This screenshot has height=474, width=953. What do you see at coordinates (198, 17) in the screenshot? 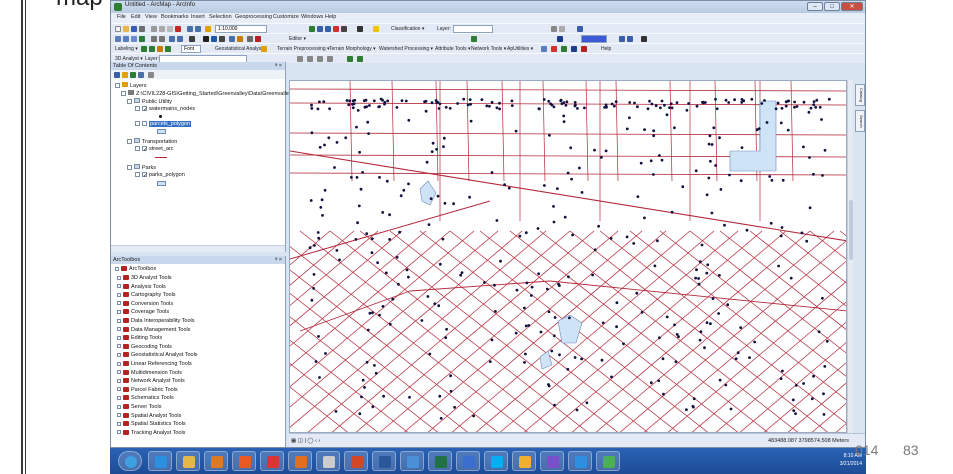
I see `menu-insert: Insert` at bounding box center [198, 17].